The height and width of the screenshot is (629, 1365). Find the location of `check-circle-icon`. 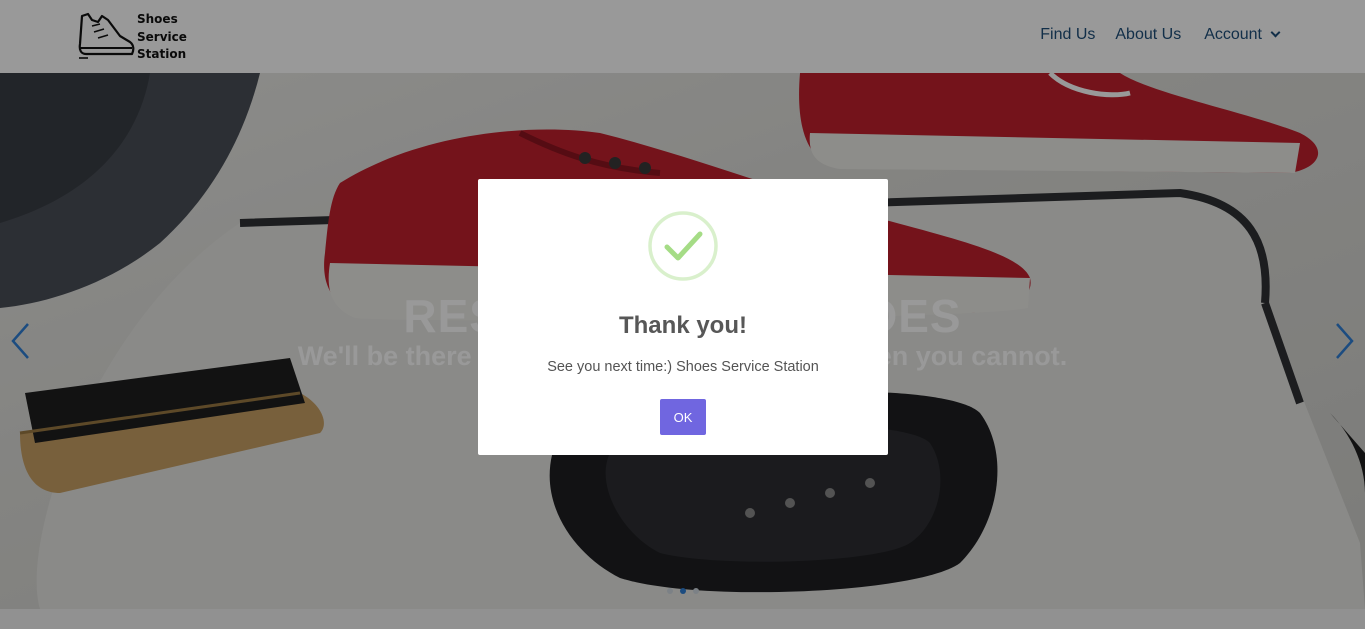

check-circle-icon is located at coordinates (683, 246).